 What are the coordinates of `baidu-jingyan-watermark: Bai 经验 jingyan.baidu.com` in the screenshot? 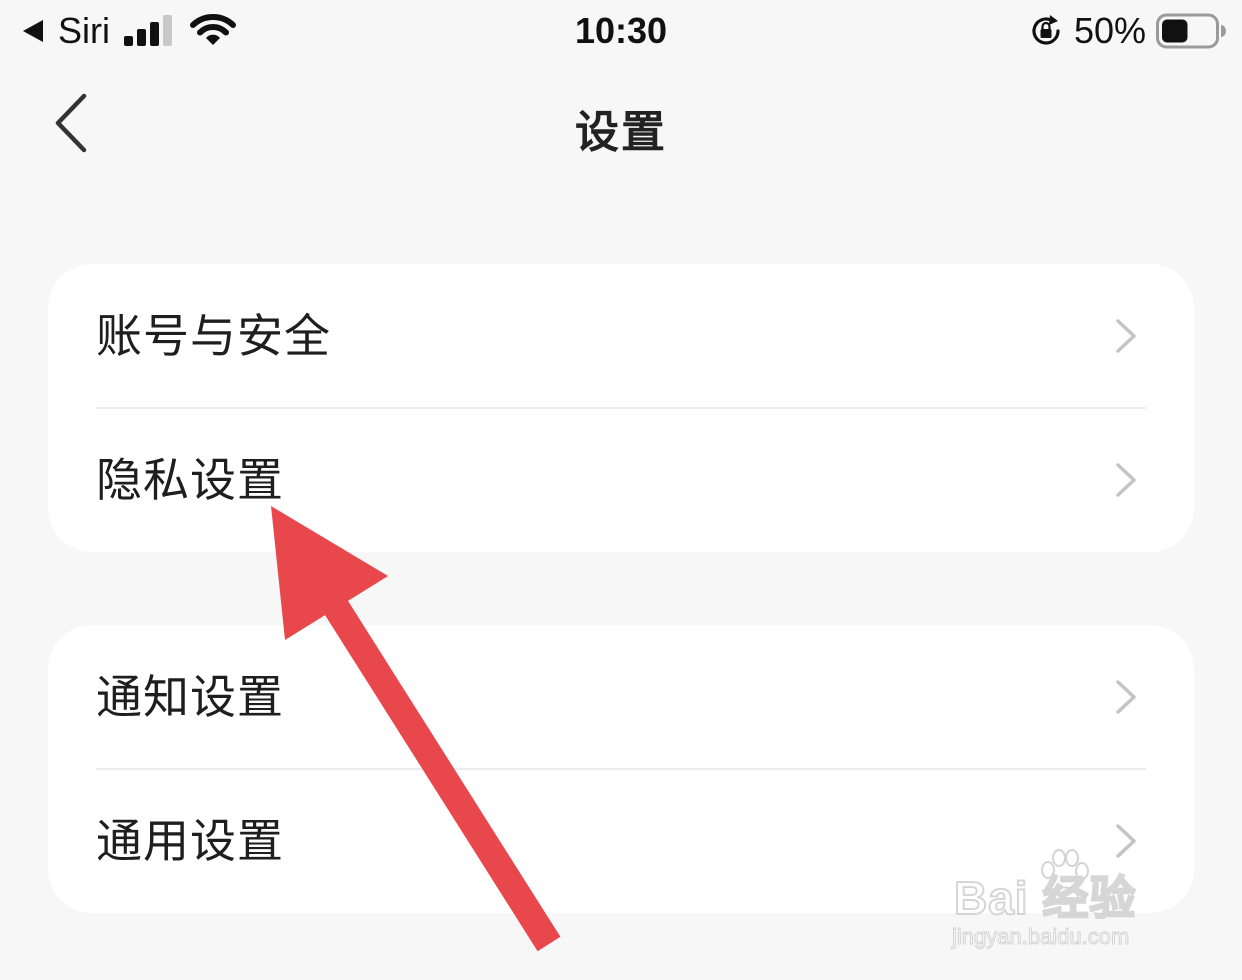 It's located at (1070, 897).